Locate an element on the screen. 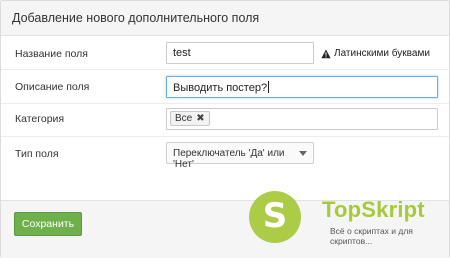 This screenshot has height=258, width=450. warning-icon is located at coordinates (326, 53).